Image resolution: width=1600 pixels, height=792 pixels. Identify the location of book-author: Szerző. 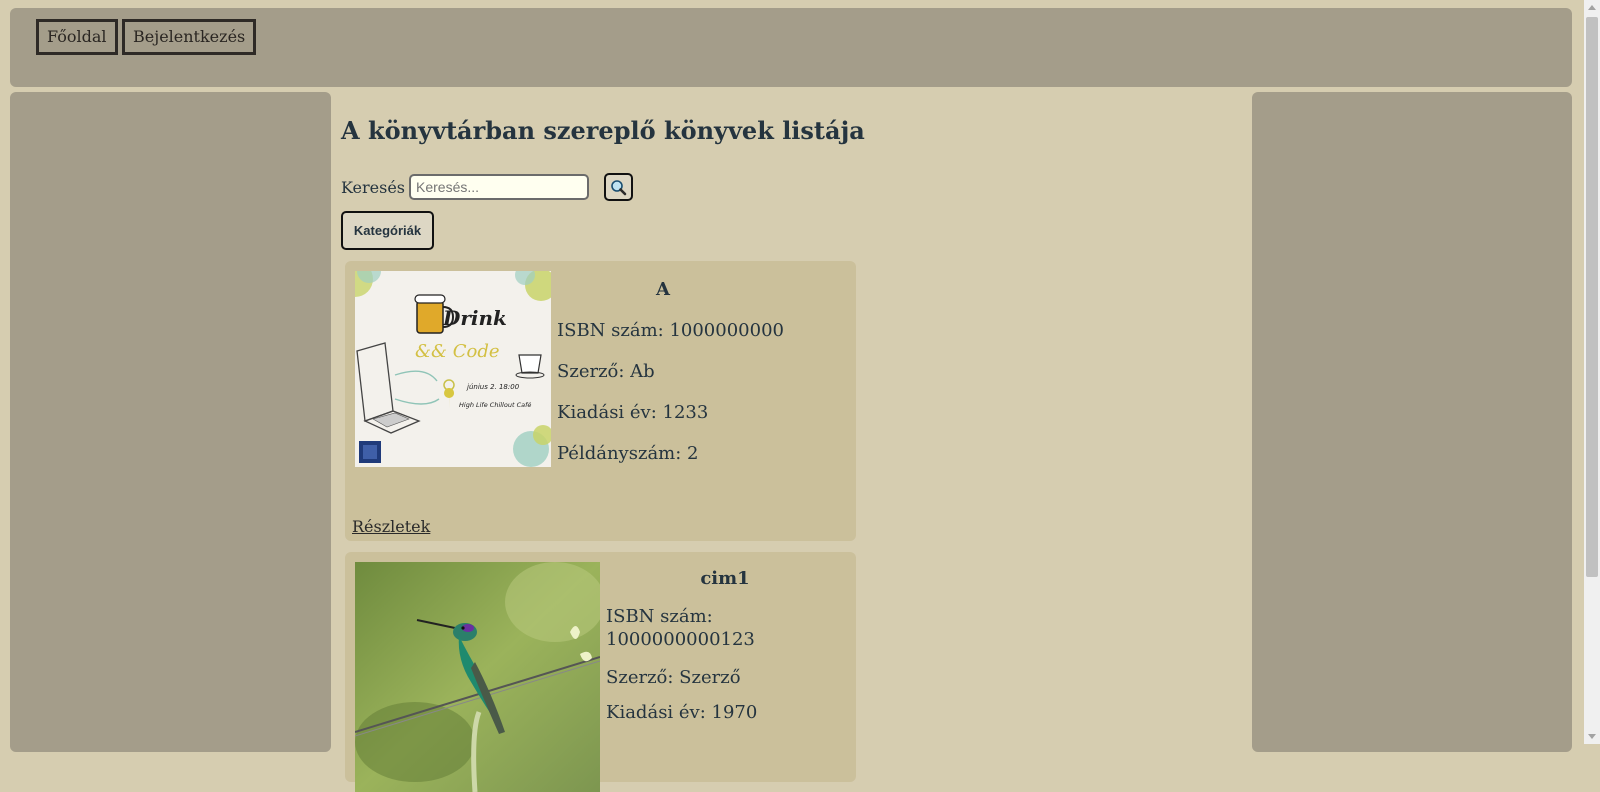
(673, 677).